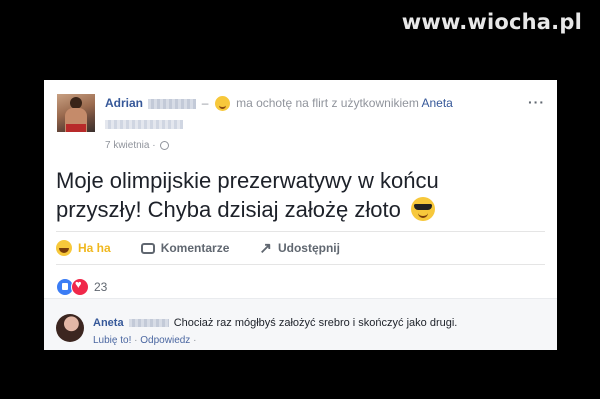  I want to click on author-name: Adrian, so click(124, 103).